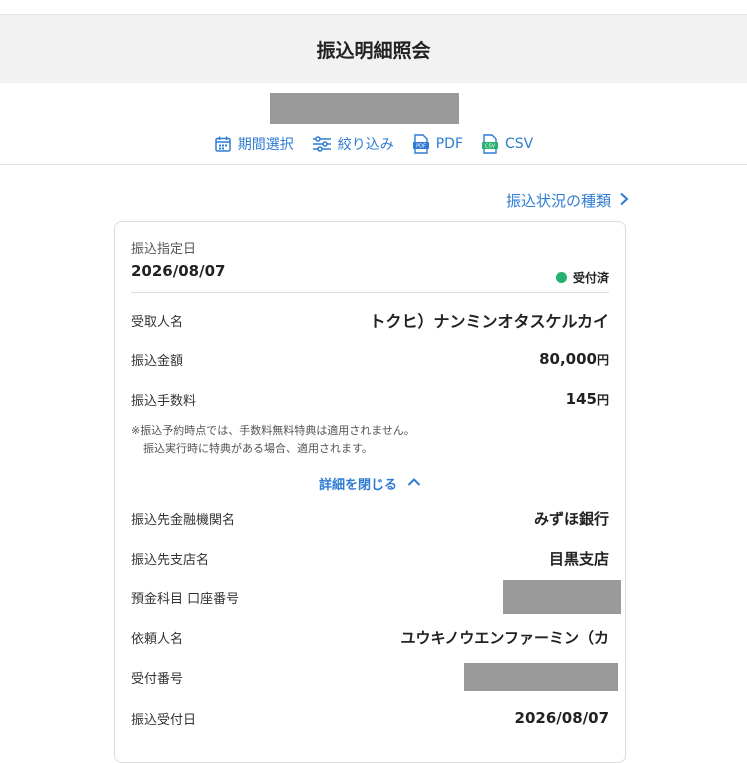 The width and height of the screenshot is (747, 763). I want to click on fee-value-group: 145円, so click(587, 399).